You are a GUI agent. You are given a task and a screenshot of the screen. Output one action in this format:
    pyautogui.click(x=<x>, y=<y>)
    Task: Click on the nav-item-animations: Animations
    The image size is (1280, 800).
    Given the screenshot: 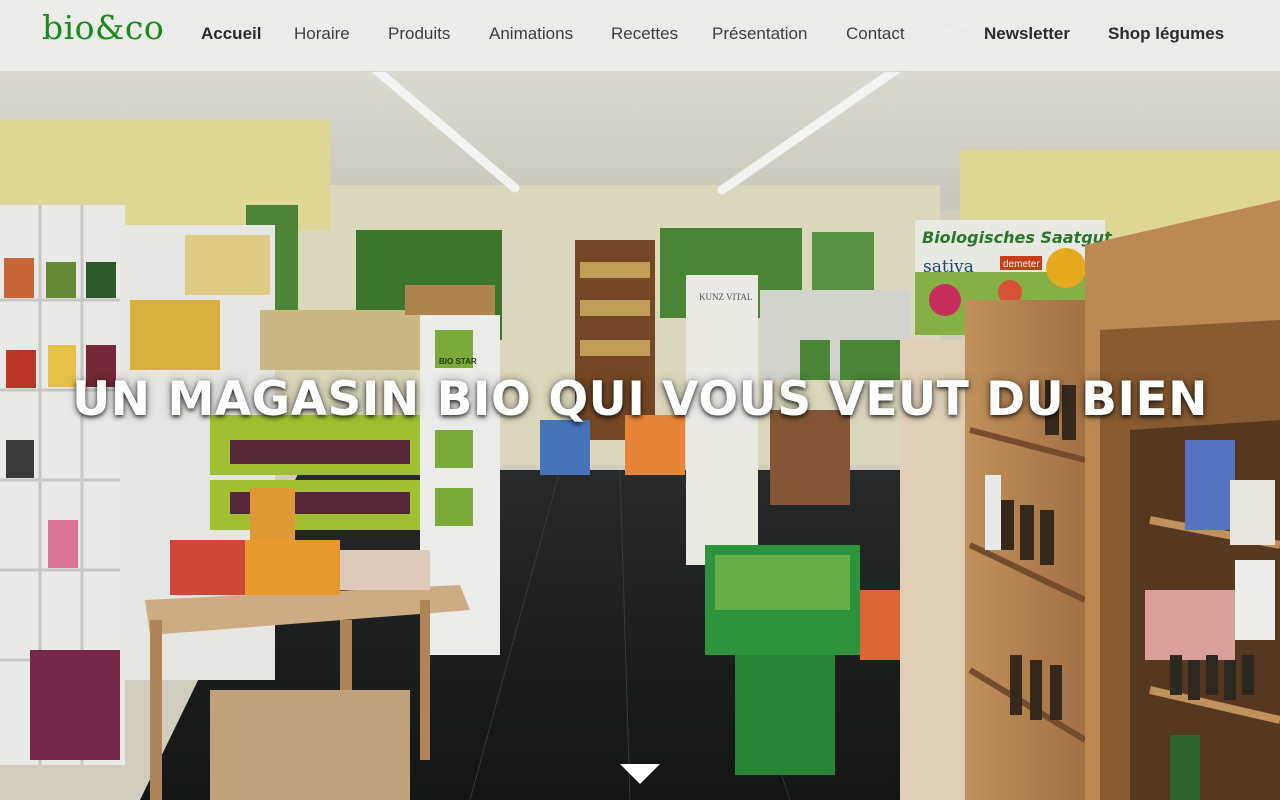 What is the action you would take?
    pyautogui.click(x=531, y=34)
    